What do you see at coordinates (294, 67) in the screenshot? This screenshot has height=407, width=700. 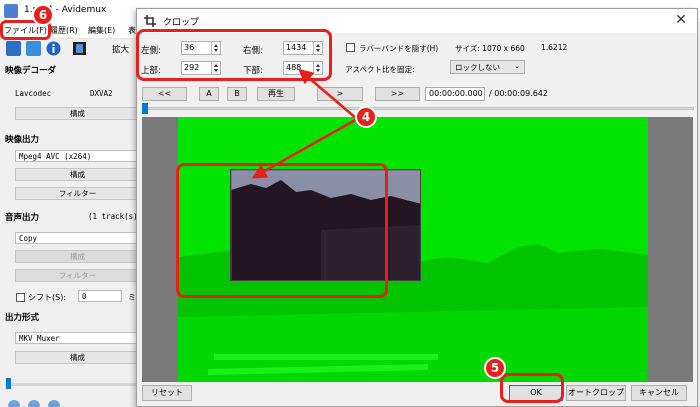 I see `bottom-crop-value: 488` at bounding box center [294, 67].